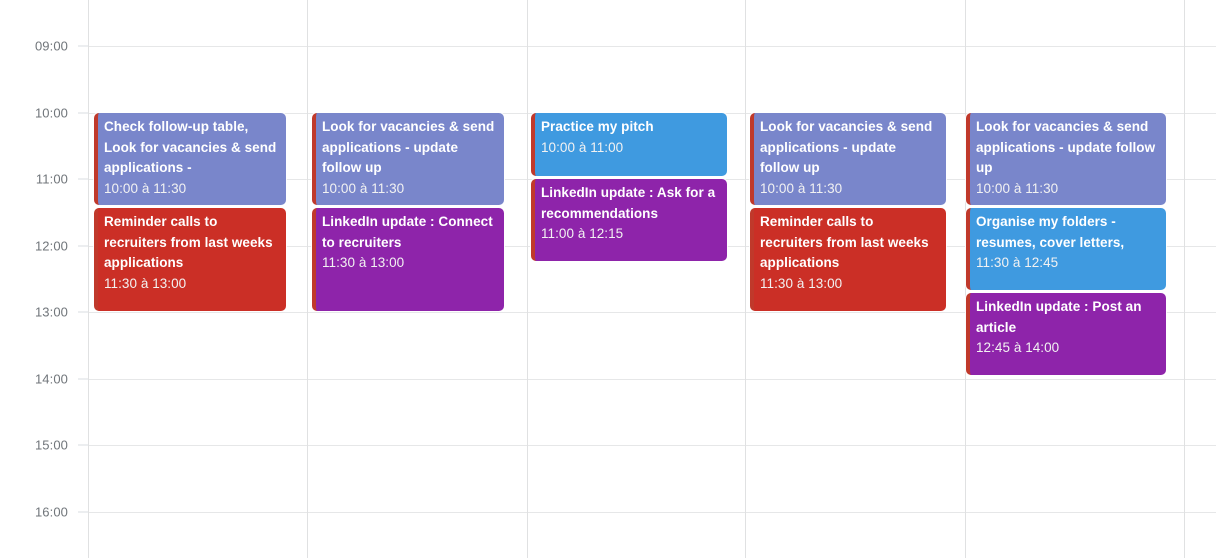 The width and height of the screenshot is (1216, 558). I want to click on calendar-event-time: 11:00 à 12:15, so click(582, 234).